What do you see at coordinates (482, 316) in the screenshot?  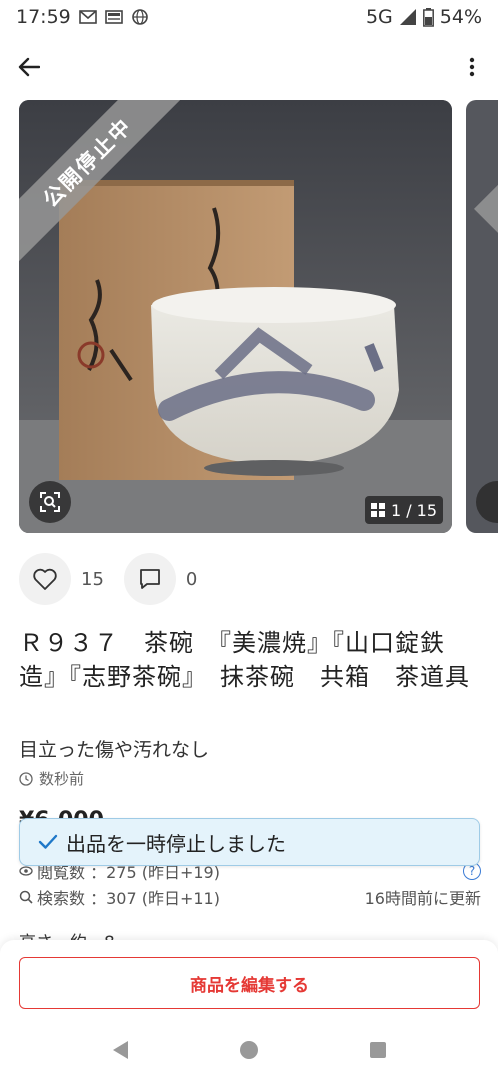 I see `next-photo` at bounding box center [482, 316].